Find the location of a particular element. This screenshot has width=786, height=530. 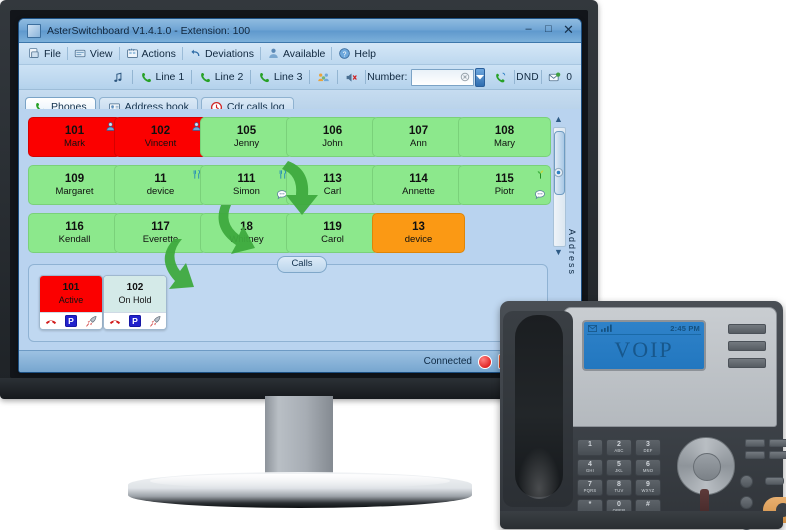

menu-item-help: ? Help is located at coordinates (357, 53).